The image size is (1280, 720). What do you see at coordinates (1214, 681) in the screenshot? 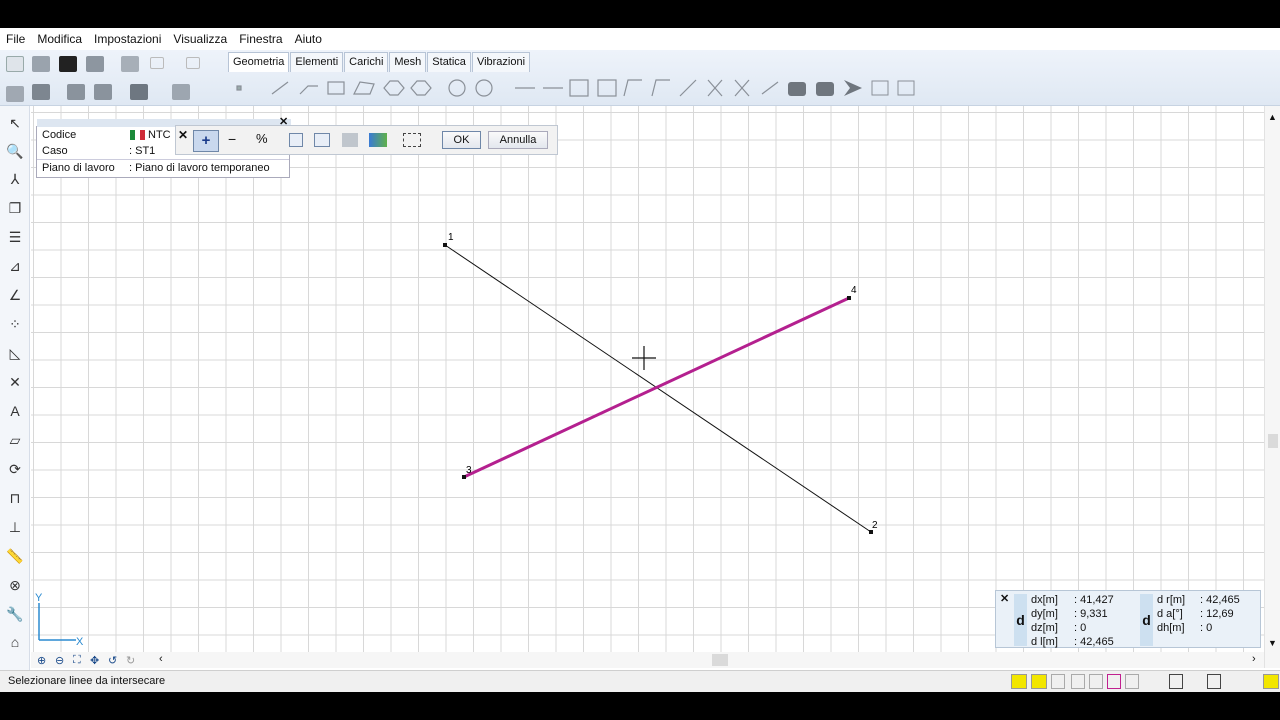
I see `ortho-toggle-icon` at bounding box center [1214, 681].